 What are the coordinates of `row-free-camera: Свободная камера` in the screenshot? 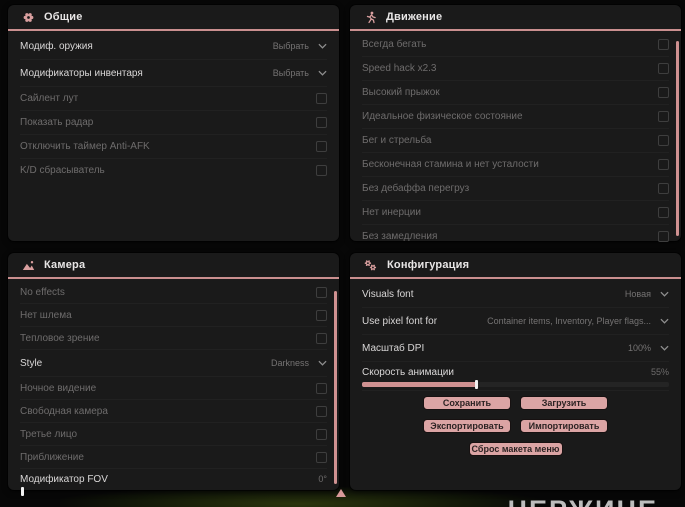 It's located at (173, 410).